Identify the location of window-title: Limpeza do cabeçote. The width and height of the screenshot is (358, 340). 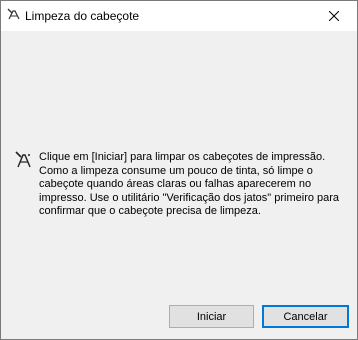
(82, 16).